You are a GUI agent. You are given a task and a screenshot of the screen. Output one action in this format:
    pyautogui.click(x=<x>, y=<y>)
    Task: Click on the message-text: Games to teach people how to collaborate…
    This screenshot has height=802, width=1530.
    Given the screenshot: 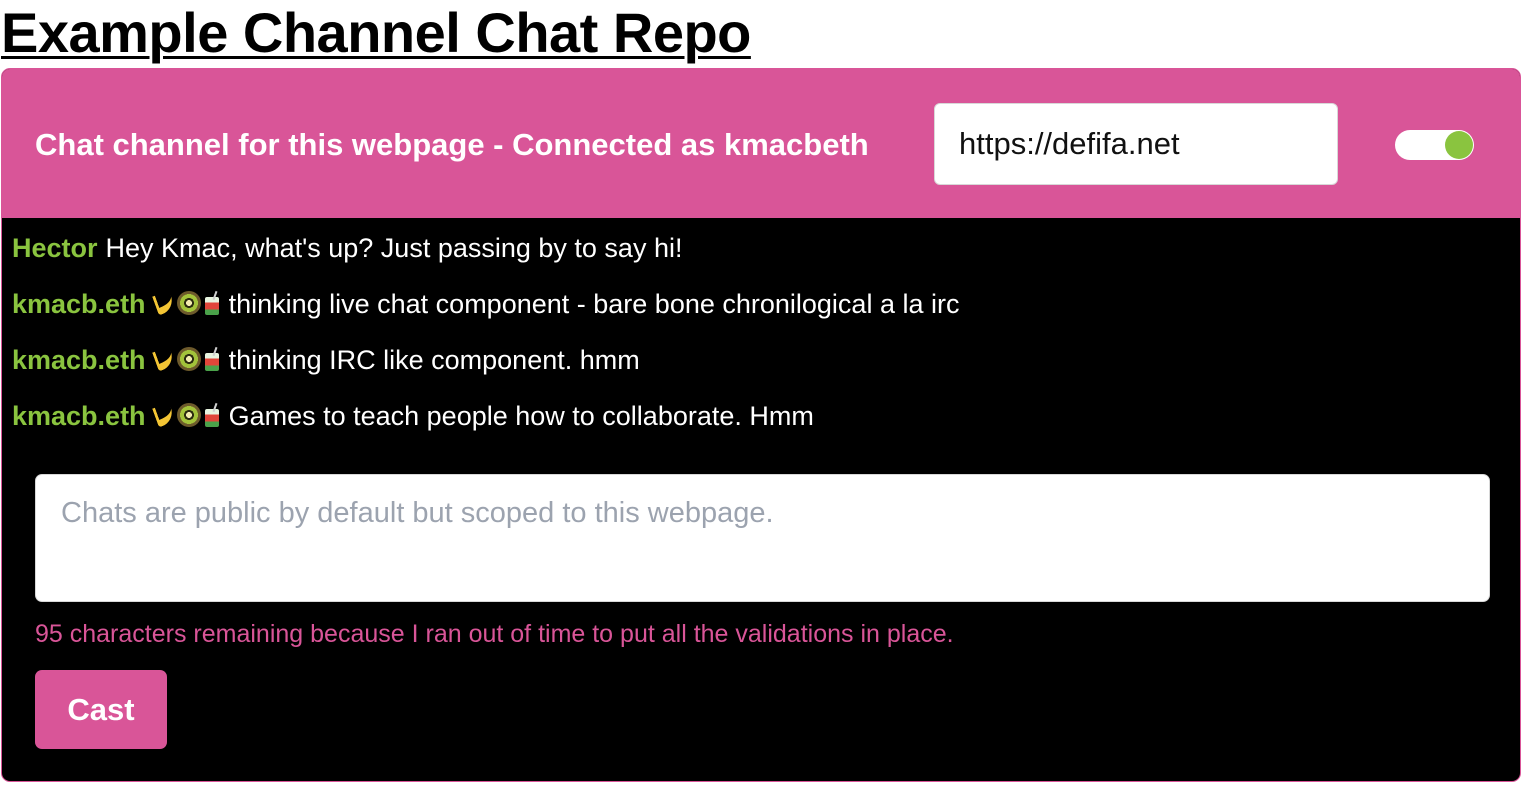 What is the action you would take?
    pyautogui.click(x=521, y=416)
    